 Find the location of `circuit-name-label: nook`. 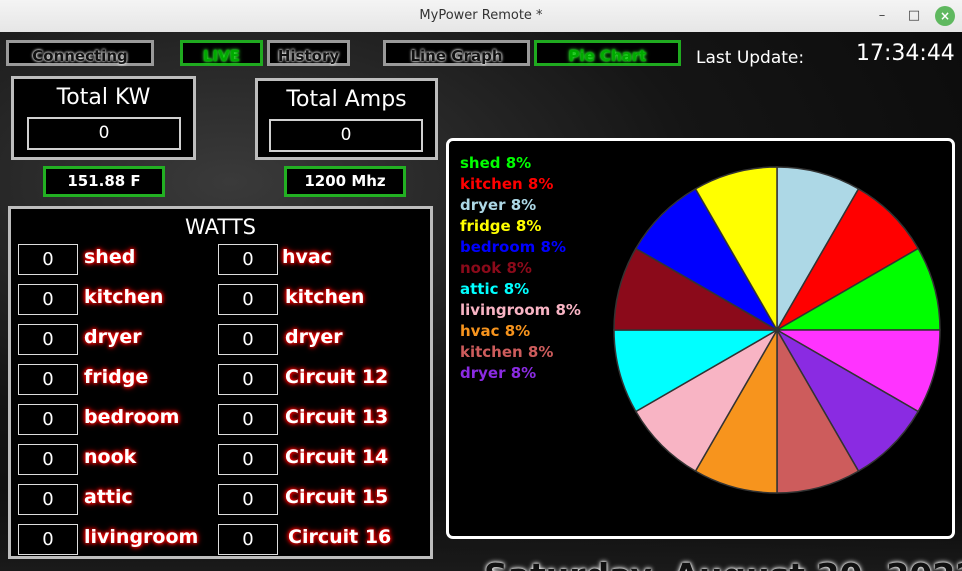

circuit-name-label: nook is located at coordinates (110, 457).